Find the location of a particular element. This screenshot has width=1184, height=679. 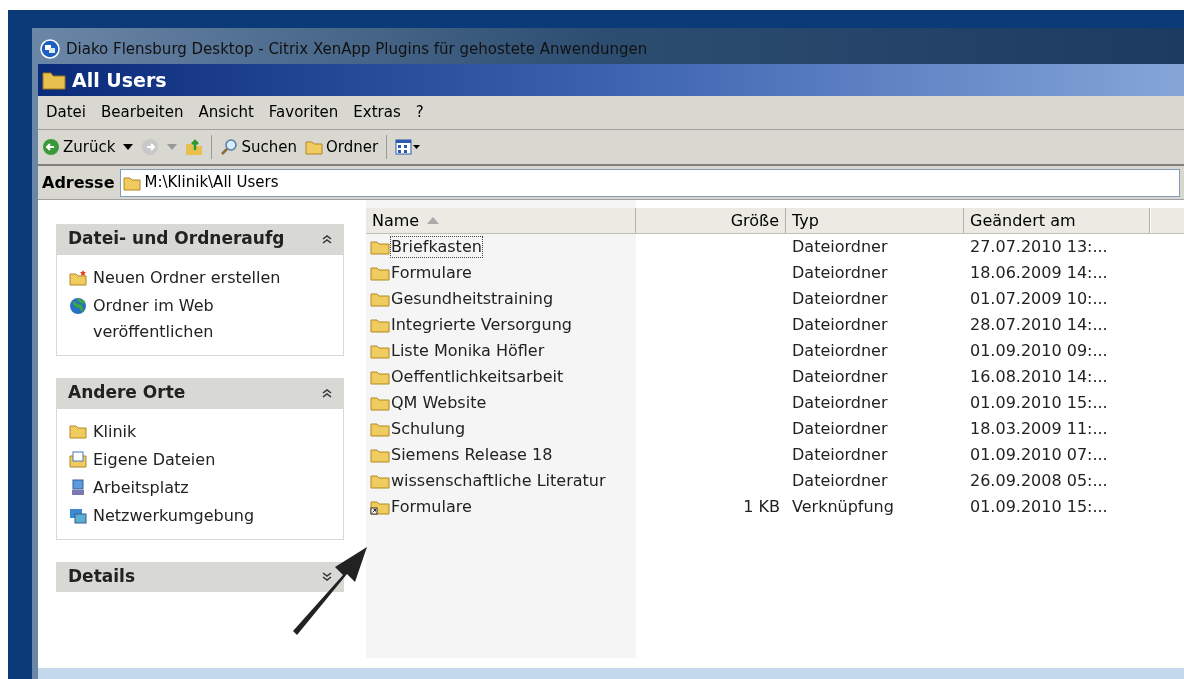

panel-header: Andere Orte is located at coordinates (200, 393).